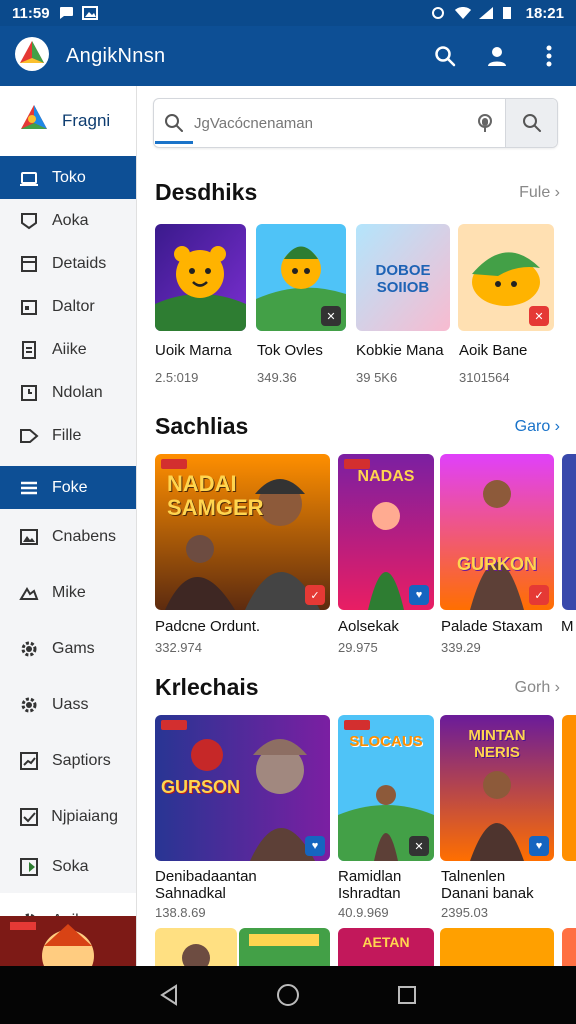 The height and width of the screenshot is (1024, 576). Describe the element at coordinates (537, 688) in the screenshot. I see `section-more-link: Gorh ›` at that location.